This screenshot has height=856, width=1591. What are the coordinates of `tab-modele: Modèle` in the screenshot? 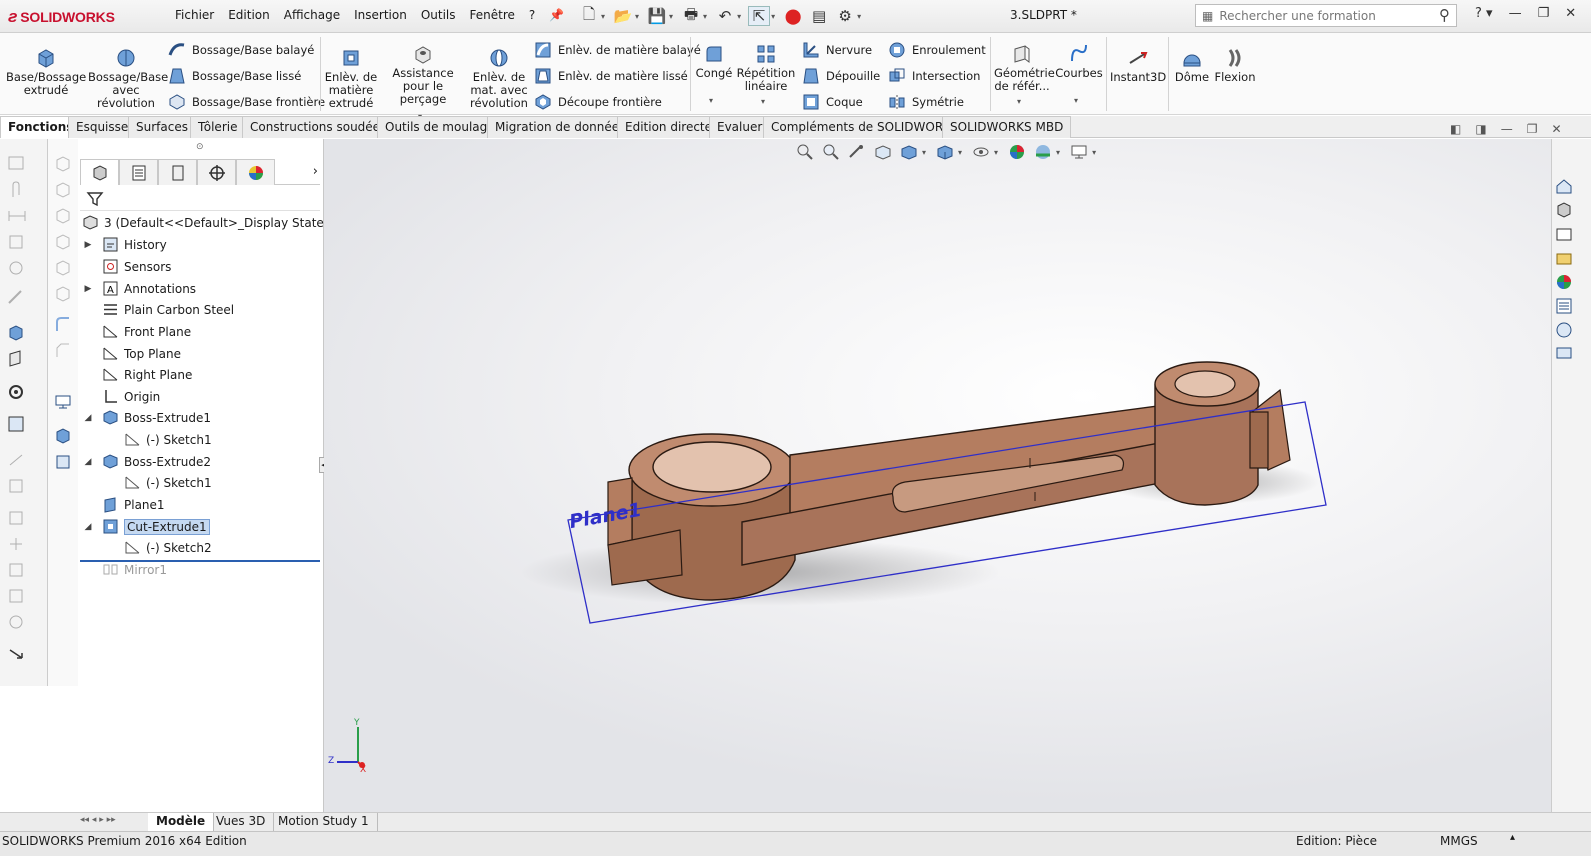 It's located at (181, 822).